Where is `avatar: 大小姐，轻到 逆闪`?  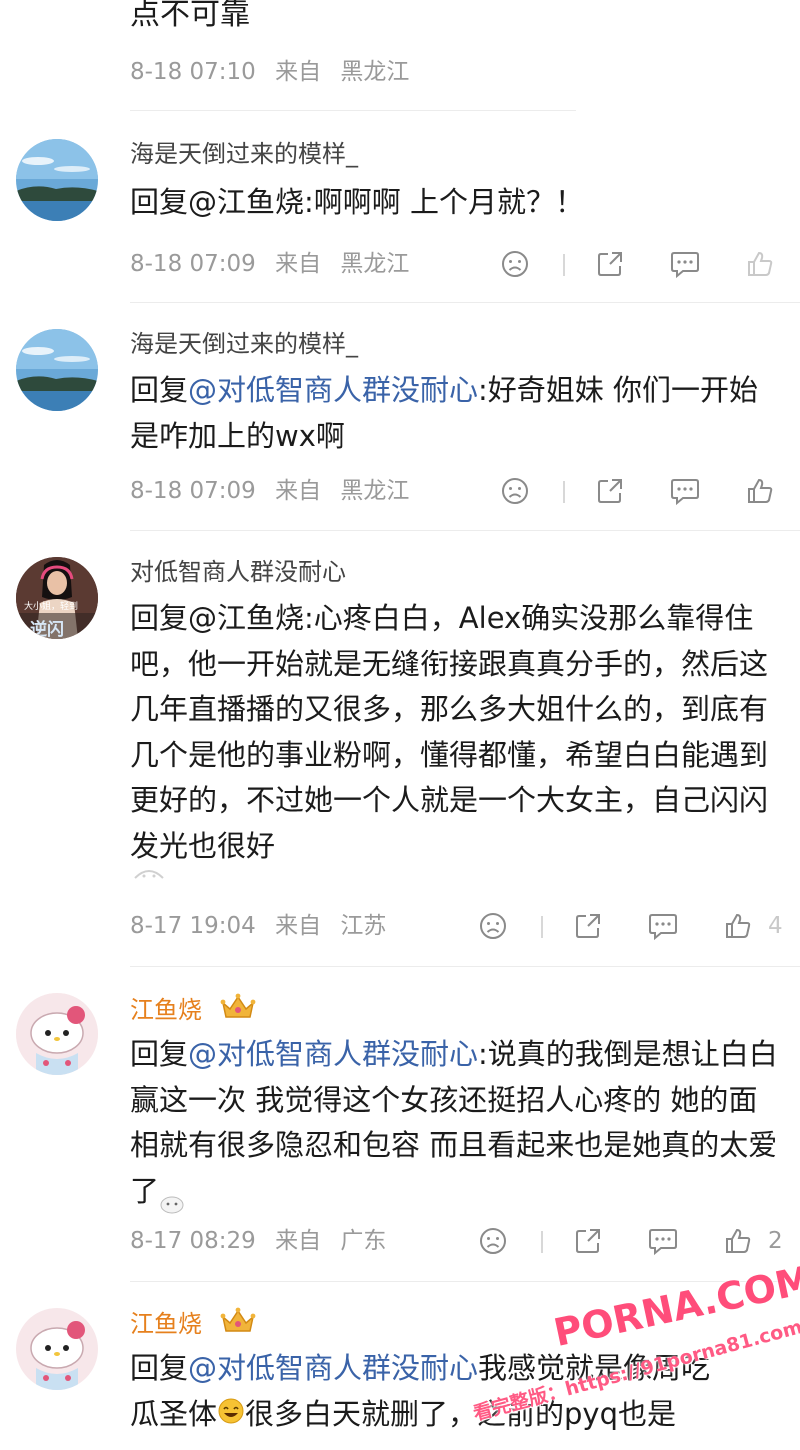 avatar: 大小姐，轻到 逆闪 is located at coordinates (57, 598).